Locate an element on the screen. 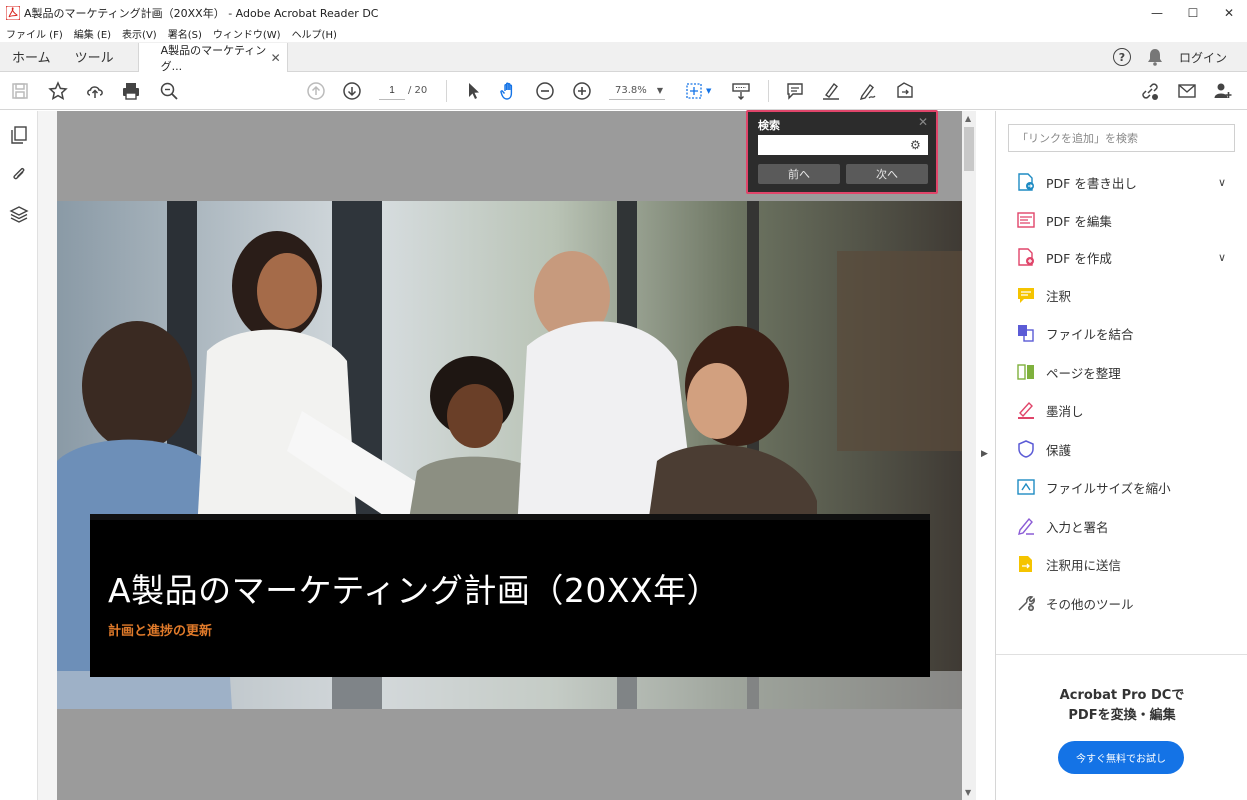 The height and width of the screenshot is (800, 1247). share-tag-icon is located at coordinates (905, 91).